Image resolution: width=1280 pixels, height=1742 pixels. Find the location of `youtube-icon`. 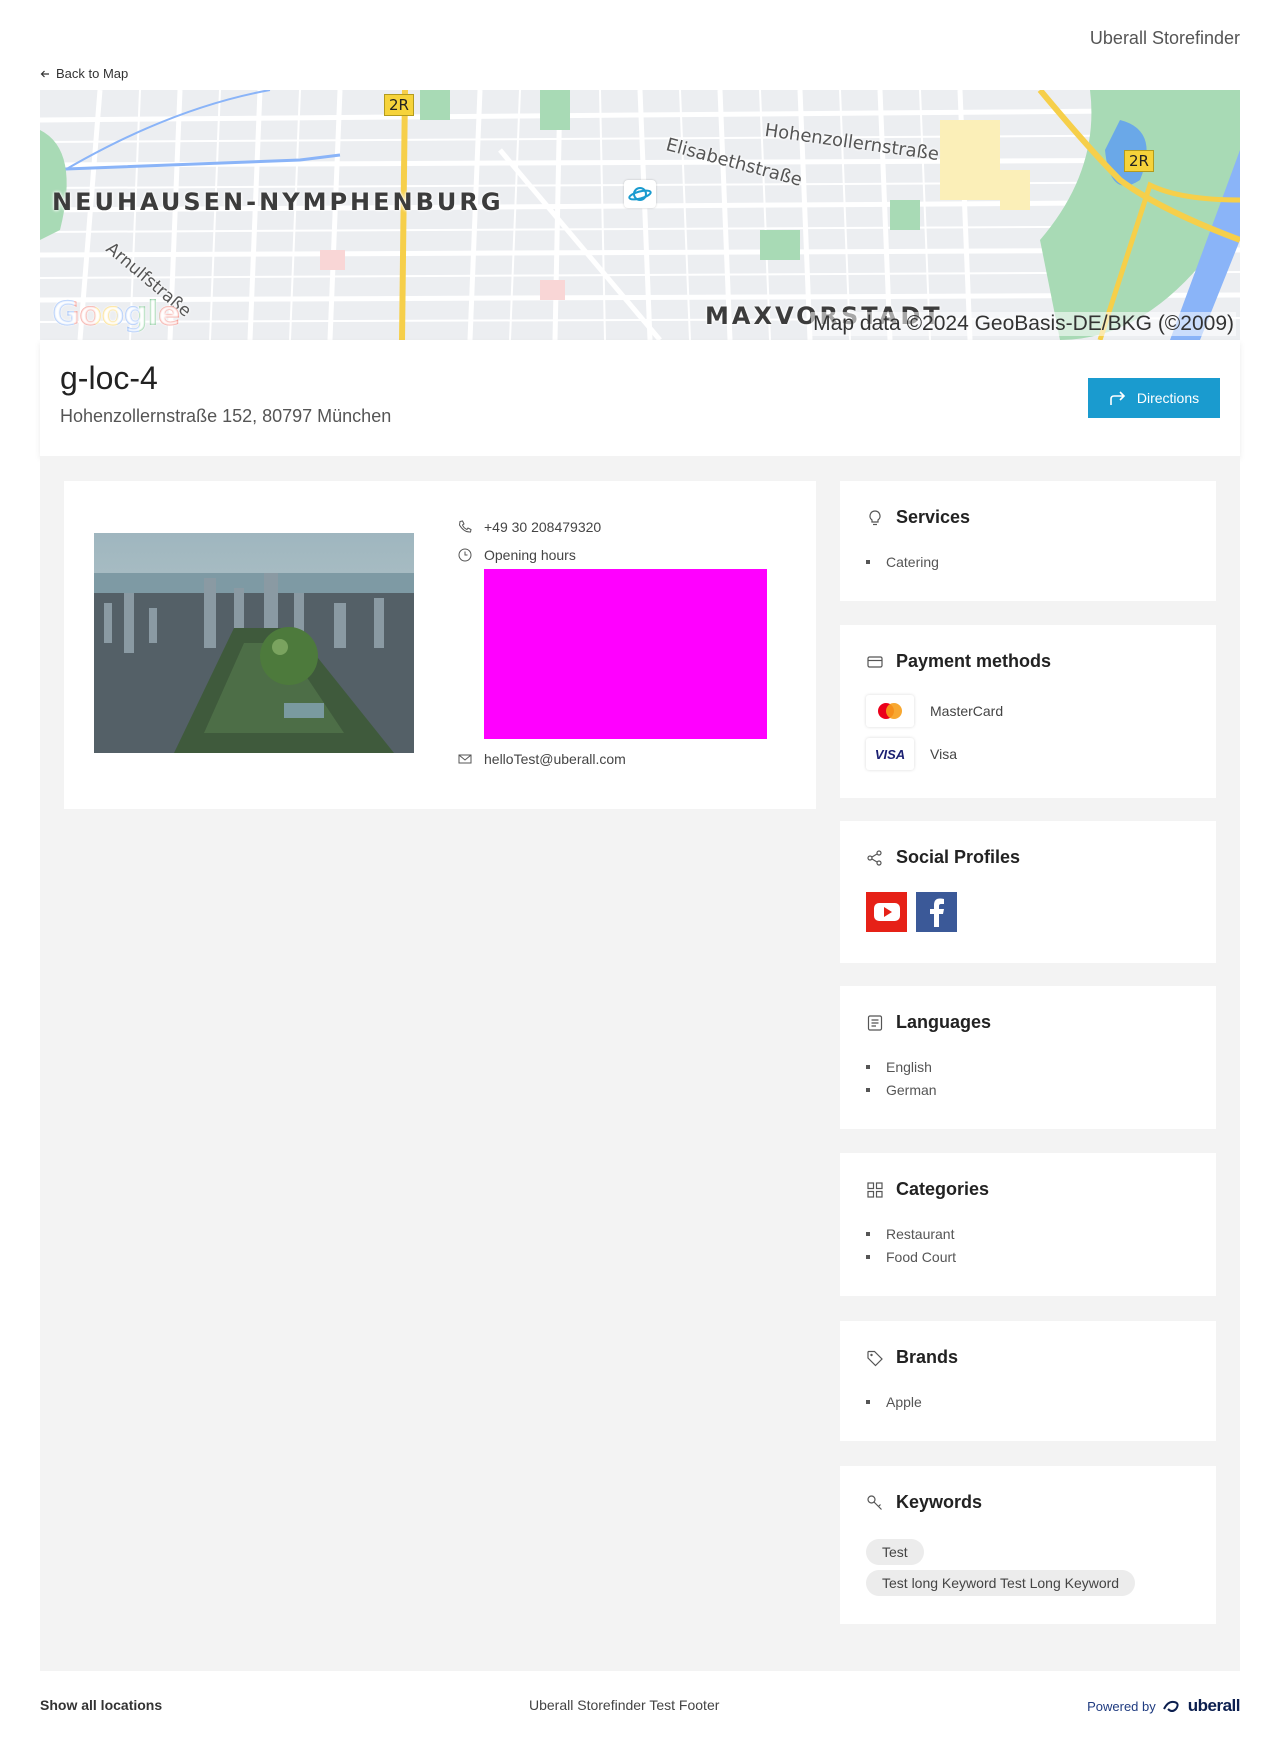

youtube-icon is located at coordinates (886, 912).